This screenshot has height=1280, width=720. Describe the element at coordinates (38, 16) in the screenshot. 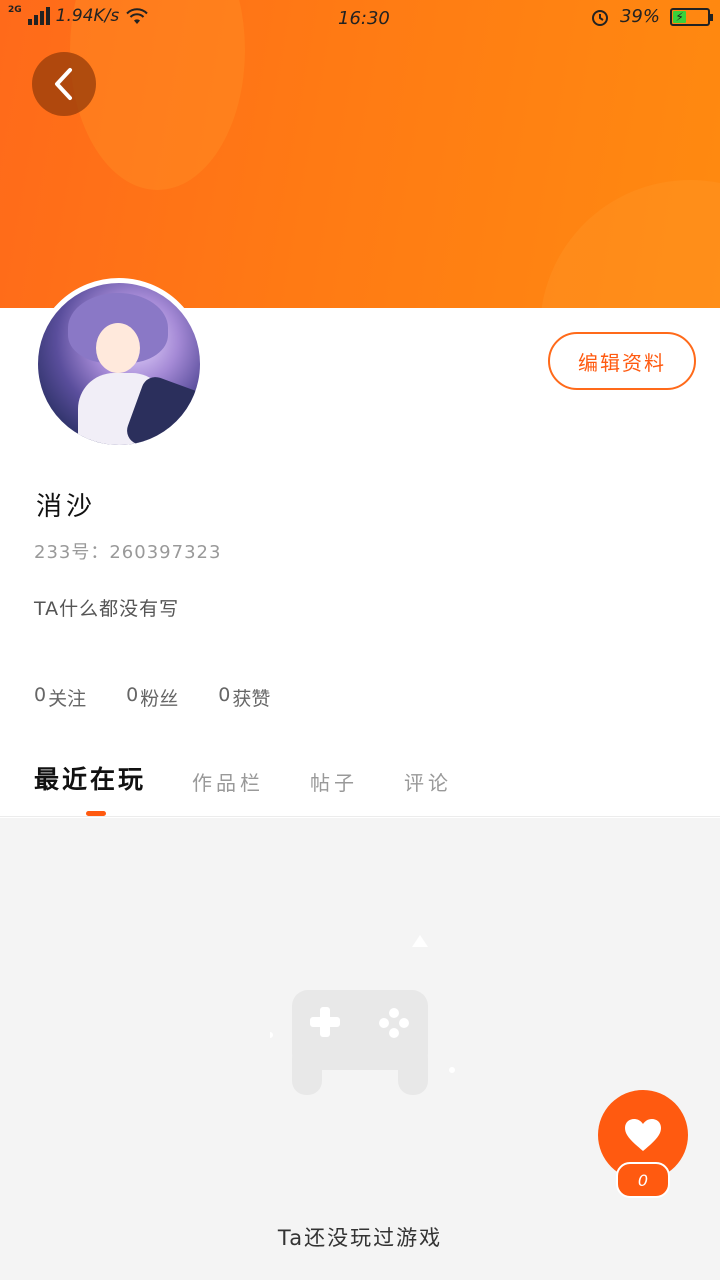

I see `signal-icon` at that location.